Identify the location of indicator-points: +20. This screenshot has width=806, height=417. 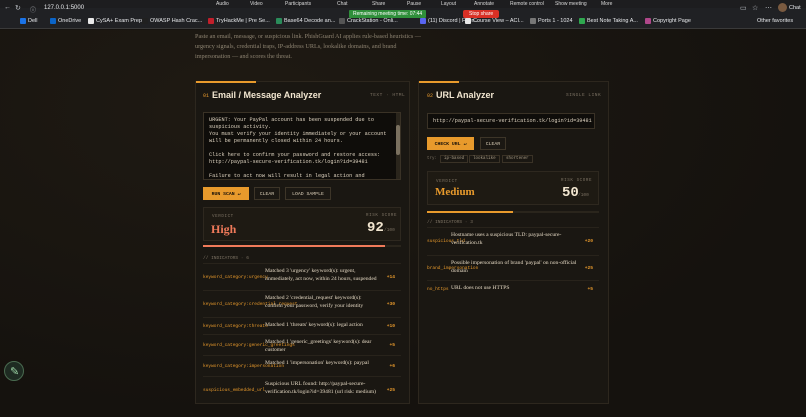
(588, 241).